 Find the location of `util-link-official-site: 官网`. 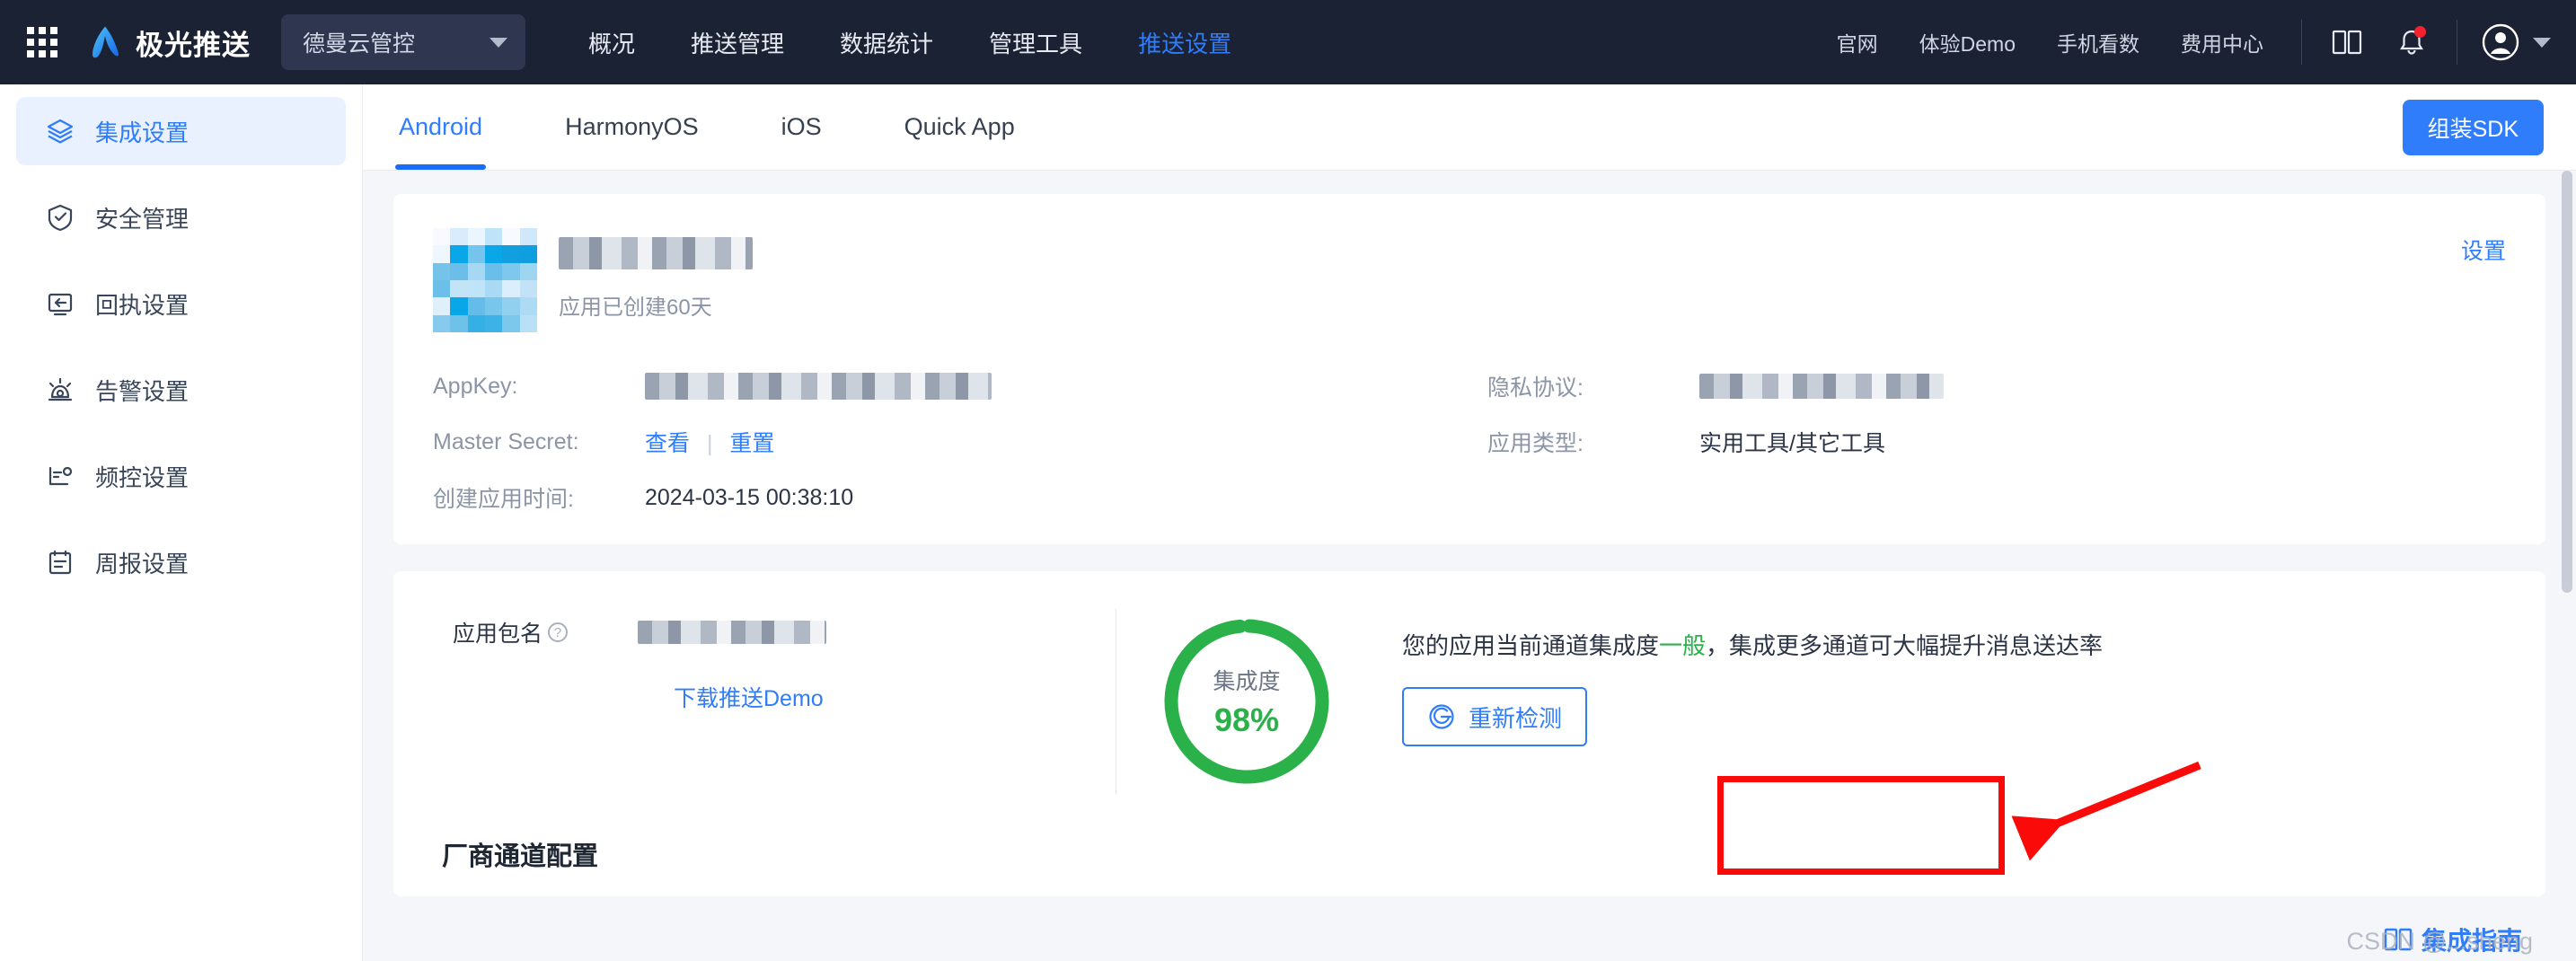

util-link-official-site: 官网 is located at coordinates (1857, 42).